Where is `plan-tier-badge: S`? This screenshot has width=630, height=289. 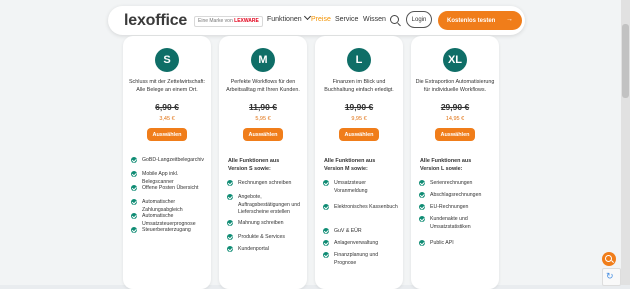 plan-tier-badge: S is located at coordinates (167, 60).